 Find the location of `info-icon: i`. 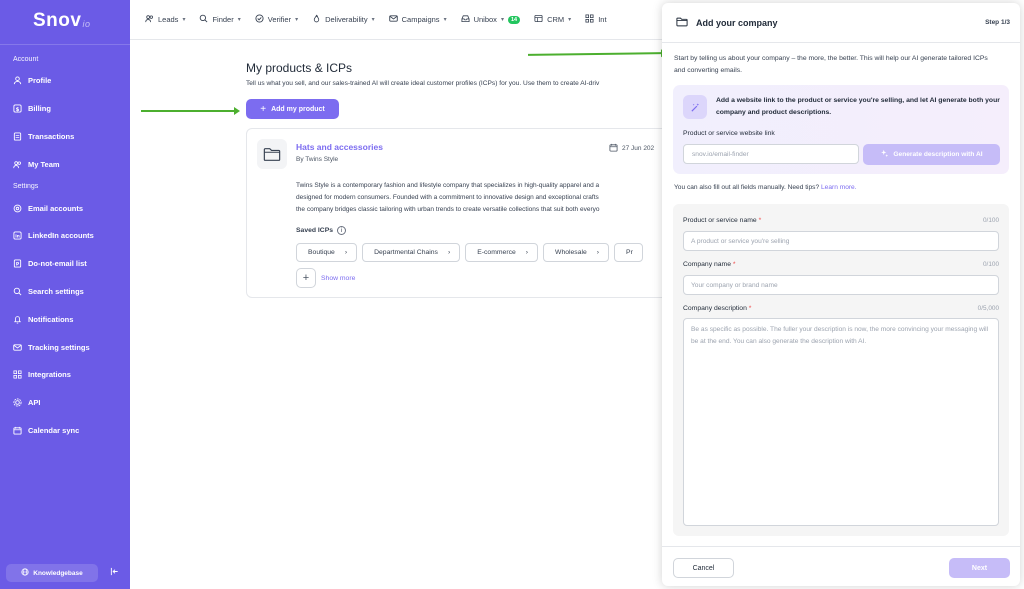

info-icon: i is located at coordinates (342, 230).